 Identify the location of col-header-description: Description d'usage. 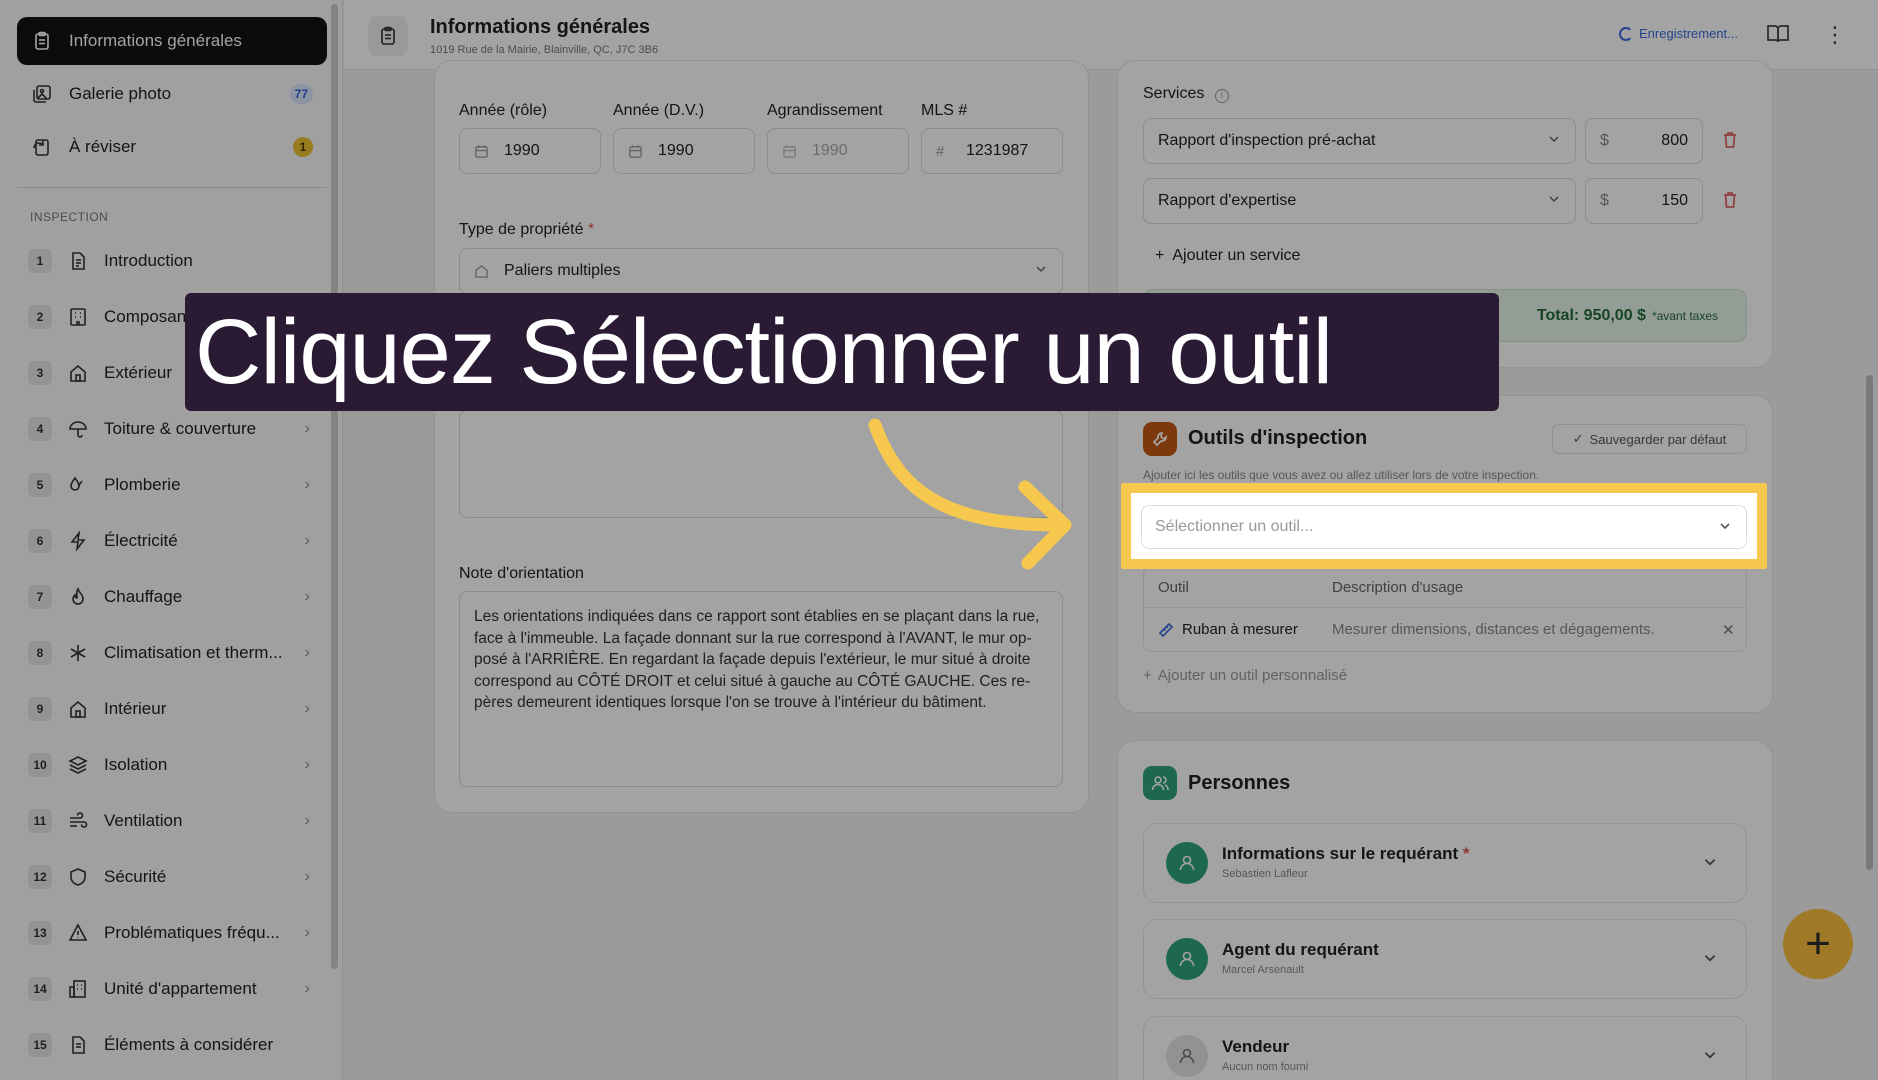
(1398, 587).